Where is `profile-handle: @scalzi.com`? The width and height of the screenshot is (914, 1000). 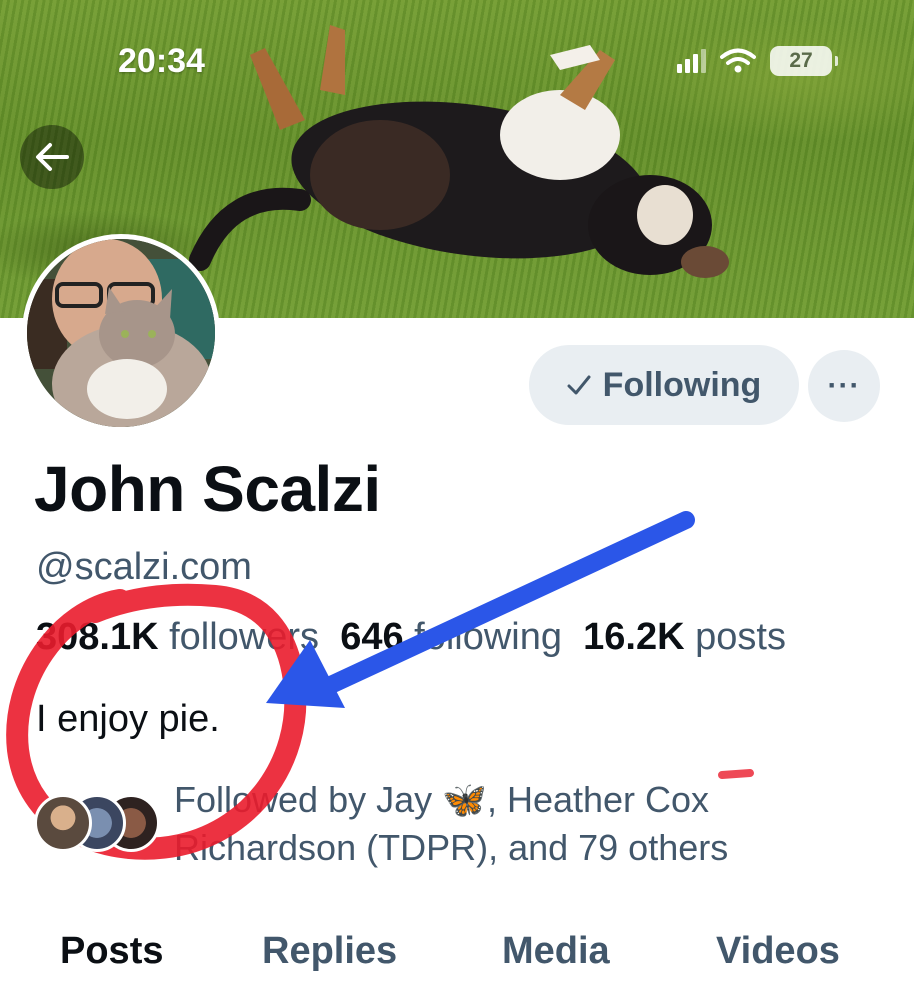
profile-handle: @scalzi.com is located at coordinates (144, 567).